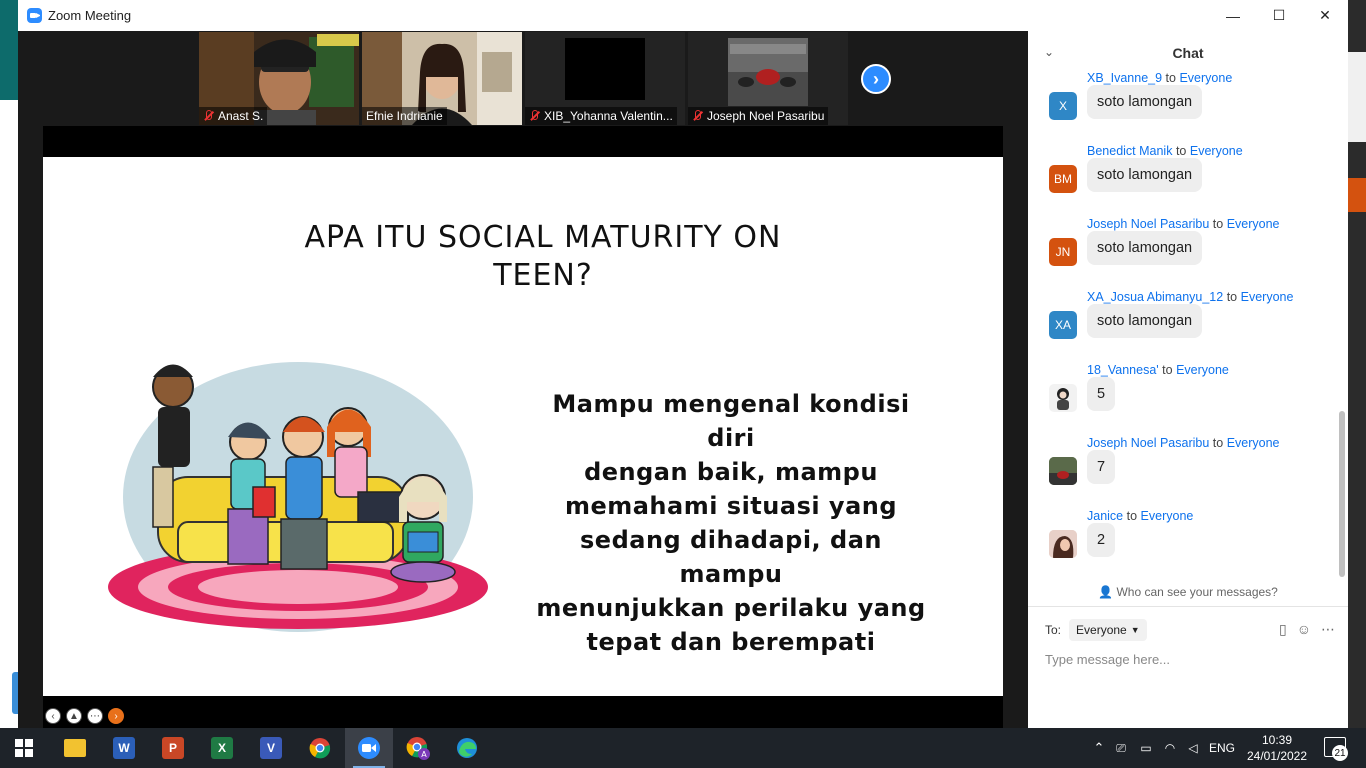 This screenshot has height=768, width=1366. I want to click on chrome-icon, so click(320, 748).